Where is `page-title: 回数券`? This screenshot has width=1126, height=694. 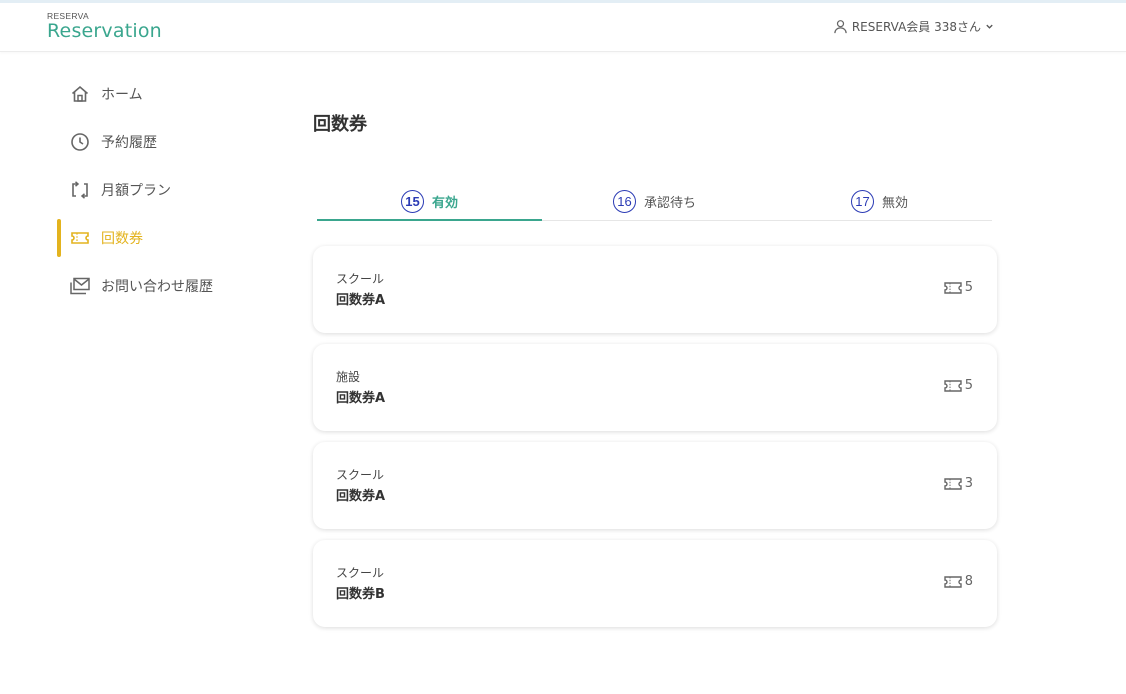
page-title: 回数券 is located at coordinates (340, 124).